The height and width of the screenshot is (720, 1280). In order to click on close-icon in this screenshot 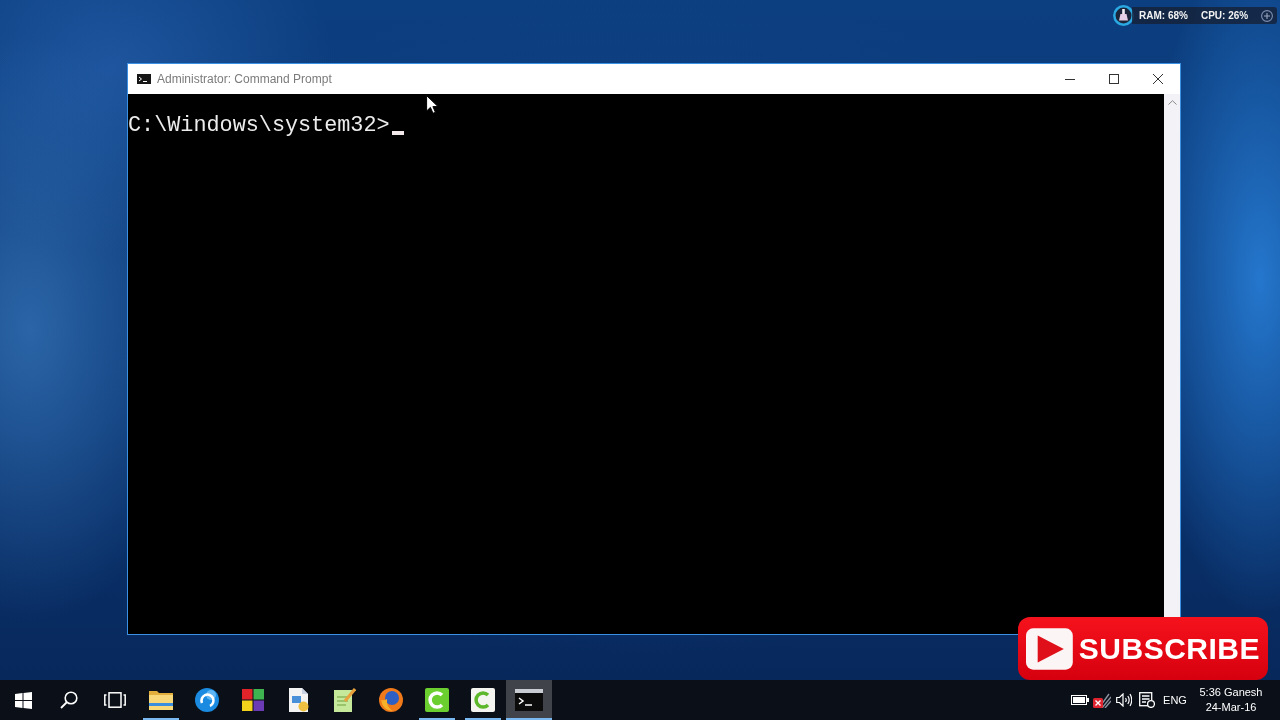, I will do `click(1158, 79)`.